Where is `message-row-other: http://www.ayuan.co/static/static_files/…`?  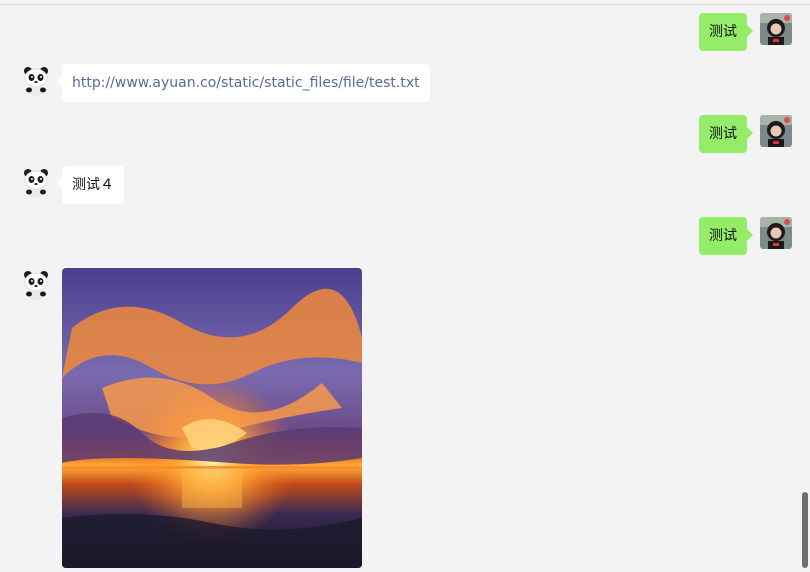
message-row-other: http://www.ayuan.co/static/static_files/… is located at coordinates (405, 83).